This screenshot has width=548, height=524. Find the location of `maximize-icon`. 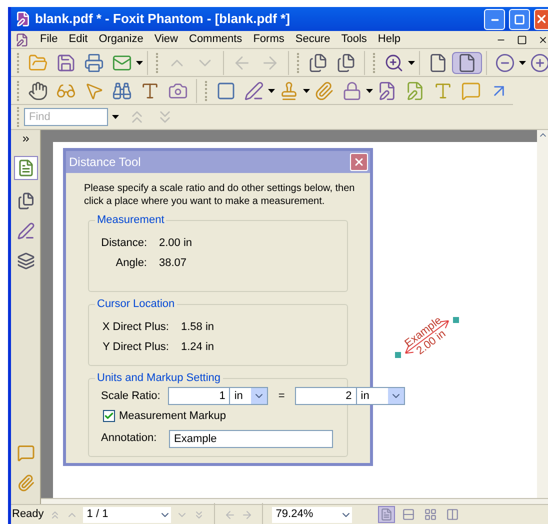

maximize-icon is located at coordinates (519, 19).